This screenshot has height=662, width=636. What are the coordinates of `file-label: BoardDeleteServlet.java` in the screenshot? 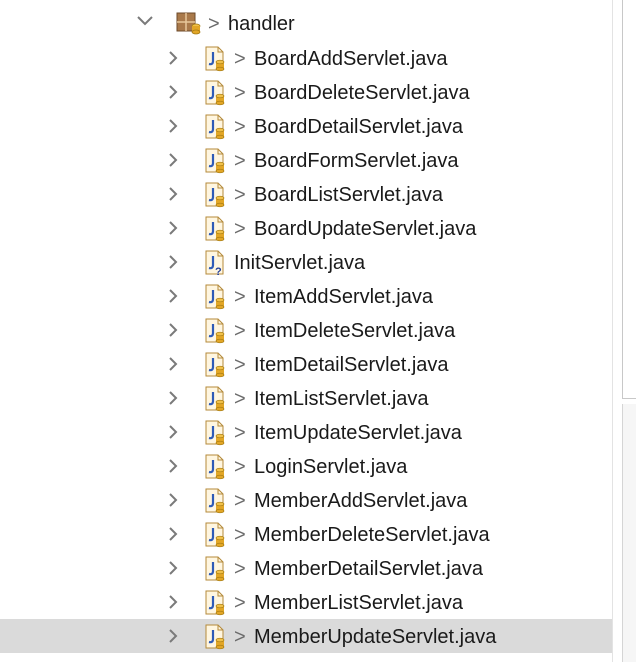 It's located at (362, 93).